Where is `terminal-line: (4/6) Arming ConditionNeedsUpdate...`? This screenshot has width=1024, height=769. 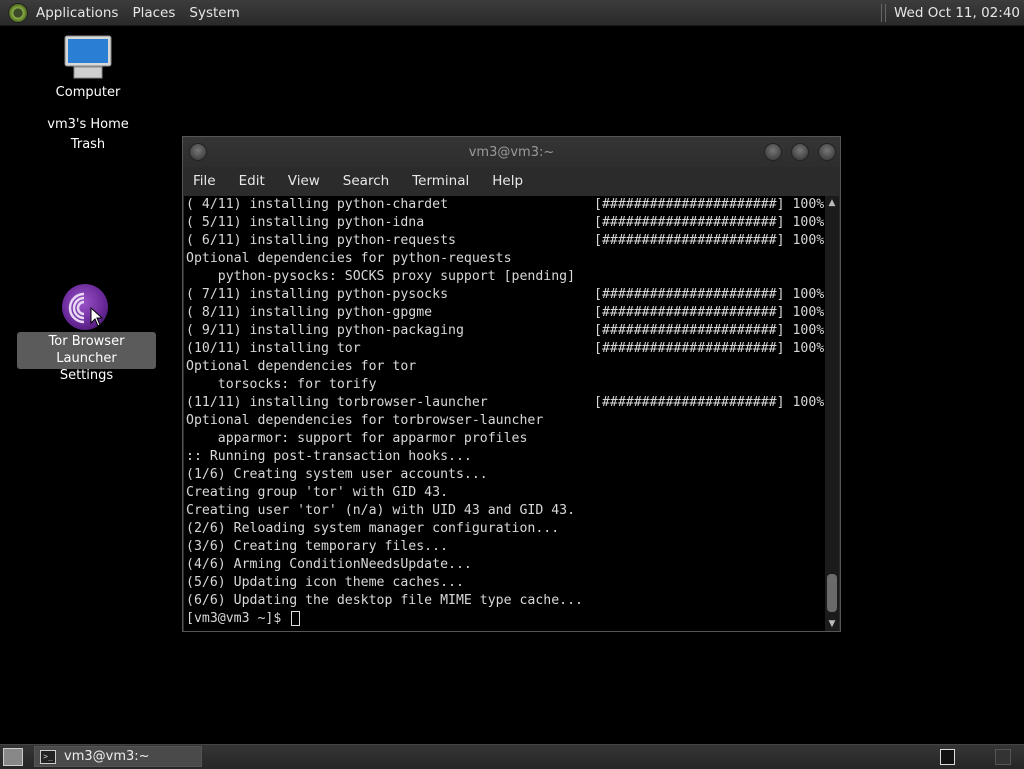
terminal-line: (4/6) Arming ConditionNeedsUpdate... is located at coordinates (504, 565).